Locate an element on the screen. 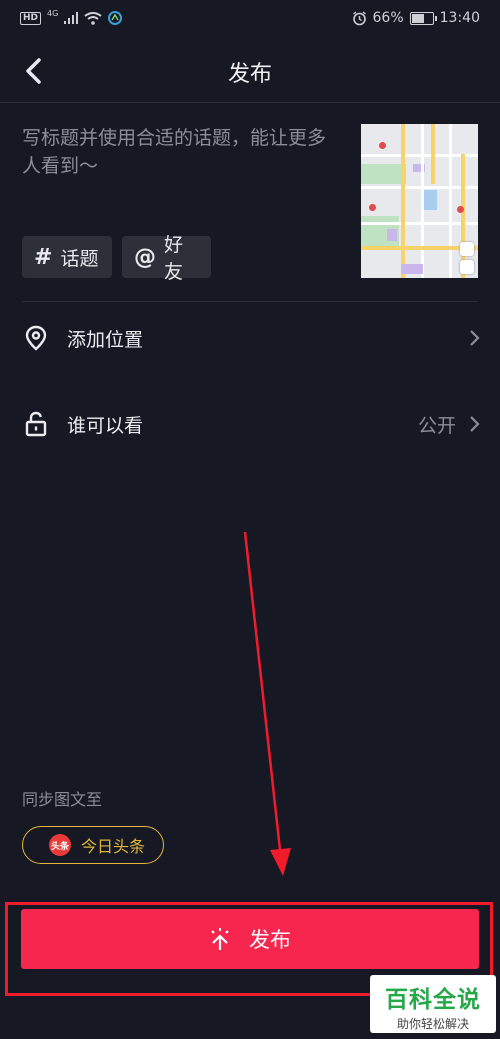 Image resolution: width=500 pixels, height=1039 pixels. toutiao-label: 今日头条 is located at coordinates (113, 846).